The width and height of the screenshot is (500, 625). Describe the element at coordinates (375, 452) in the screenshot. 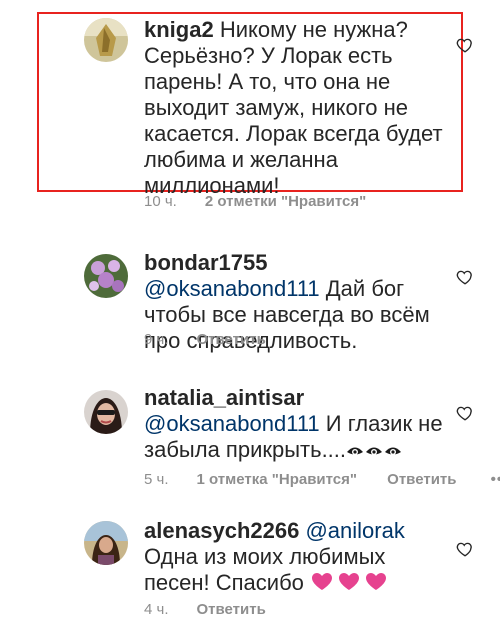

I see `see-no-evil-eyes-icon` at that location.